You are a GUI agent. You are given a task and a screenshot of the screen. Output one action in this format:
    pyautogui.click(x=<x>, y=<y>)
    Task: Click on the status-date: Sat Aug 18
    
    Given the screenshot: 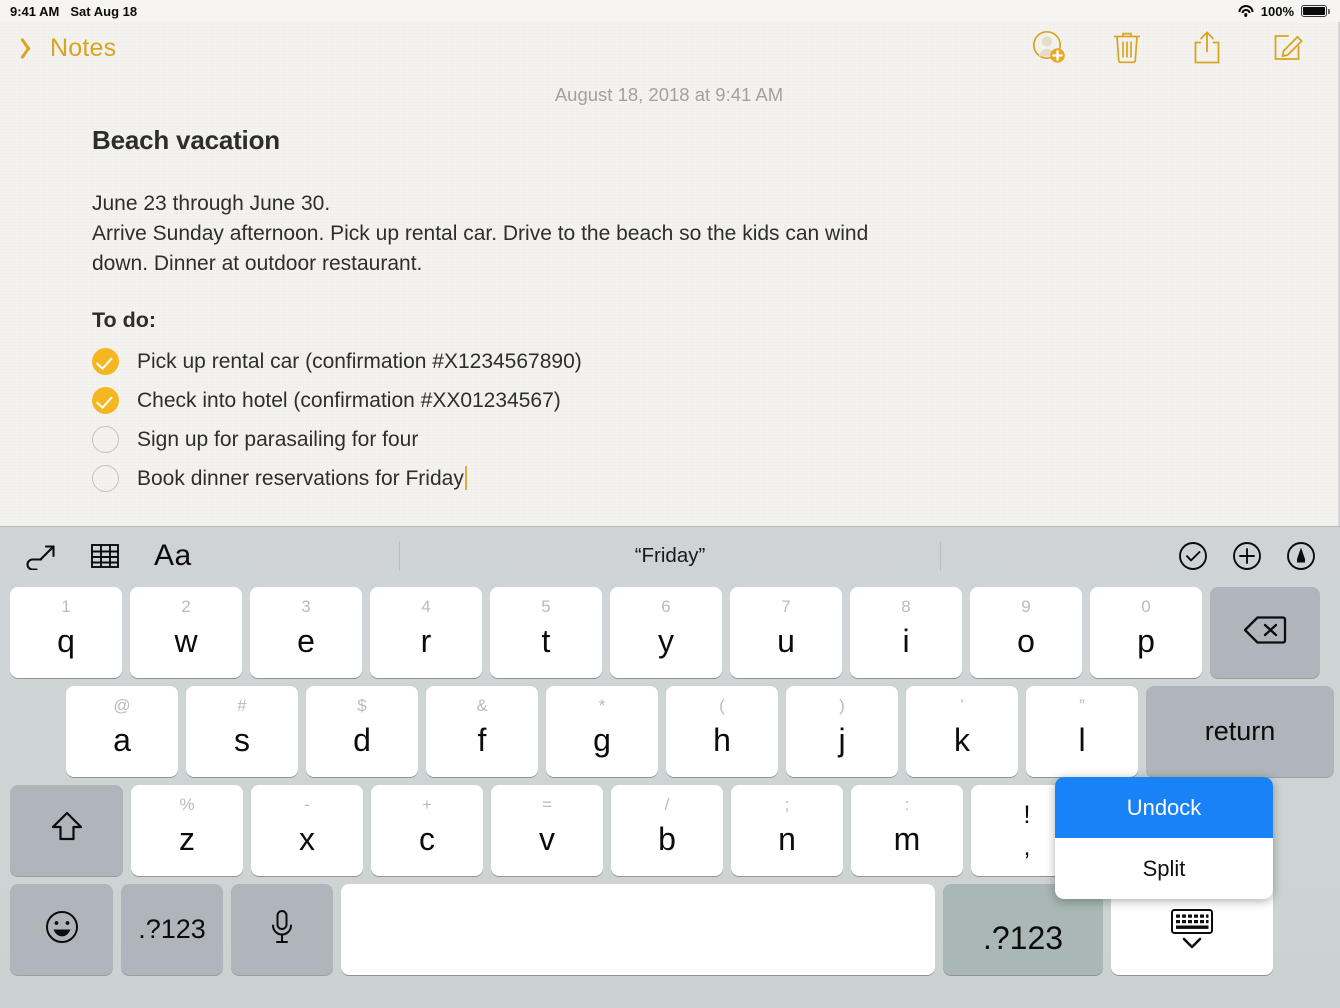 What is the action you would take?
    pyautogui.click(x=104, y=11)
    